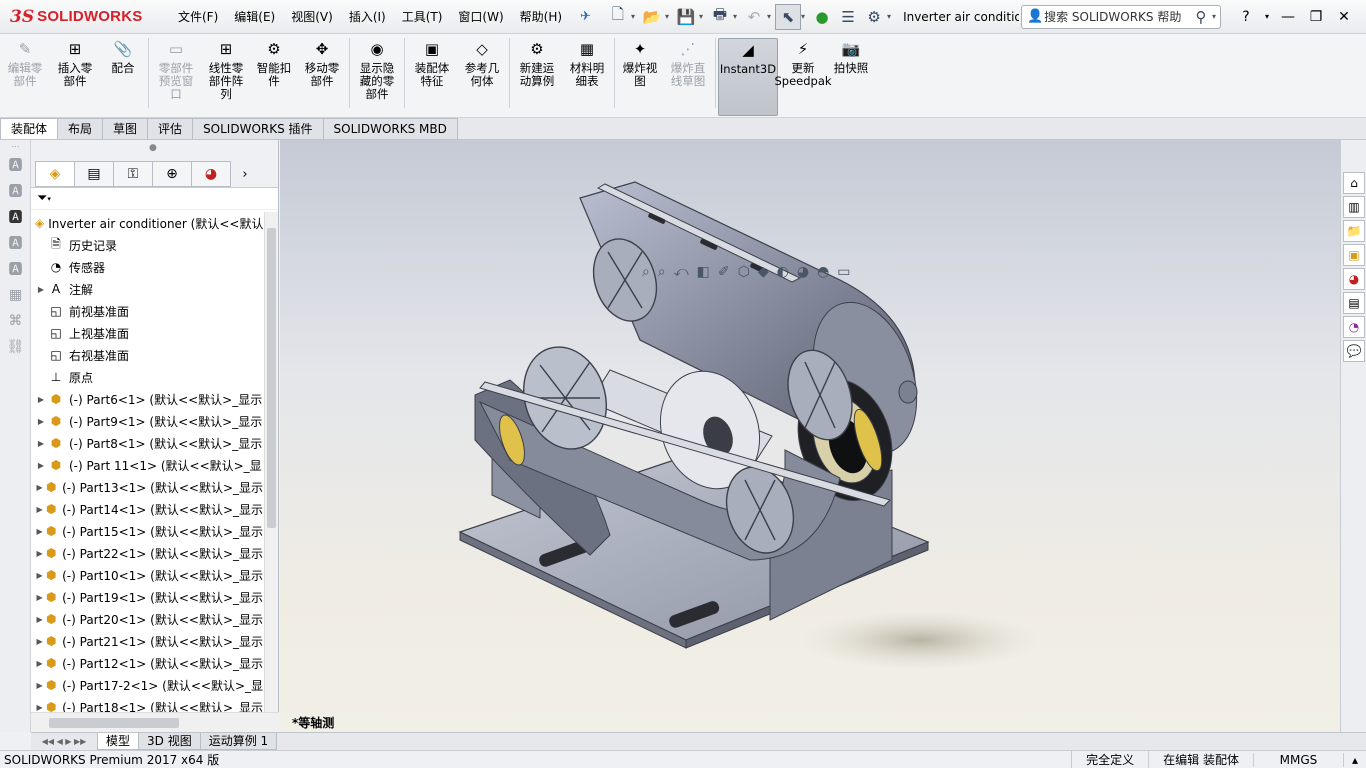  What do you see at coordinates (686, 17) in the screenshot?
I see `save-icon: 💾` at bounding box center [686, 17].